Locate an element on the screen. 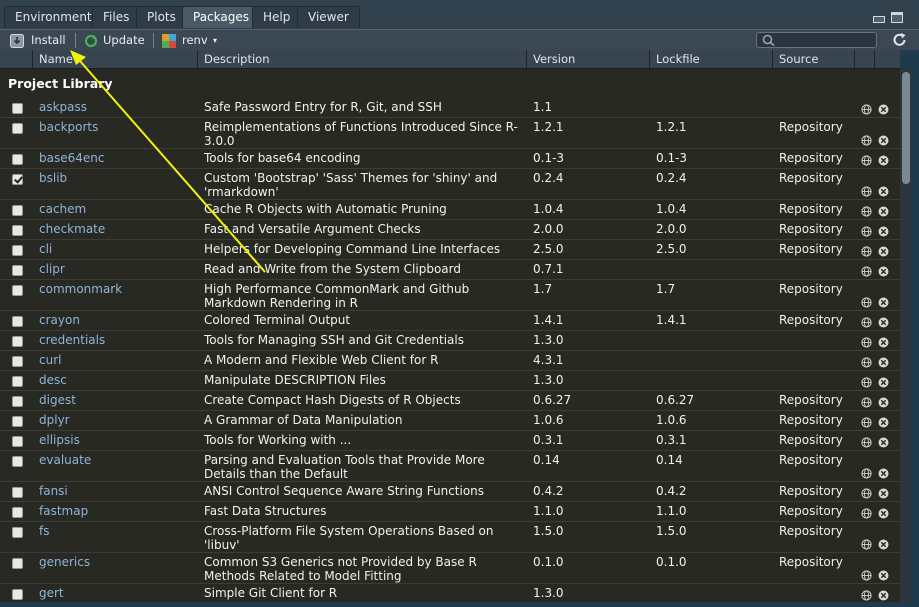 This screenshot has height=607, width=919. package-name-link: evaluate is located at coordinates (65, 460).